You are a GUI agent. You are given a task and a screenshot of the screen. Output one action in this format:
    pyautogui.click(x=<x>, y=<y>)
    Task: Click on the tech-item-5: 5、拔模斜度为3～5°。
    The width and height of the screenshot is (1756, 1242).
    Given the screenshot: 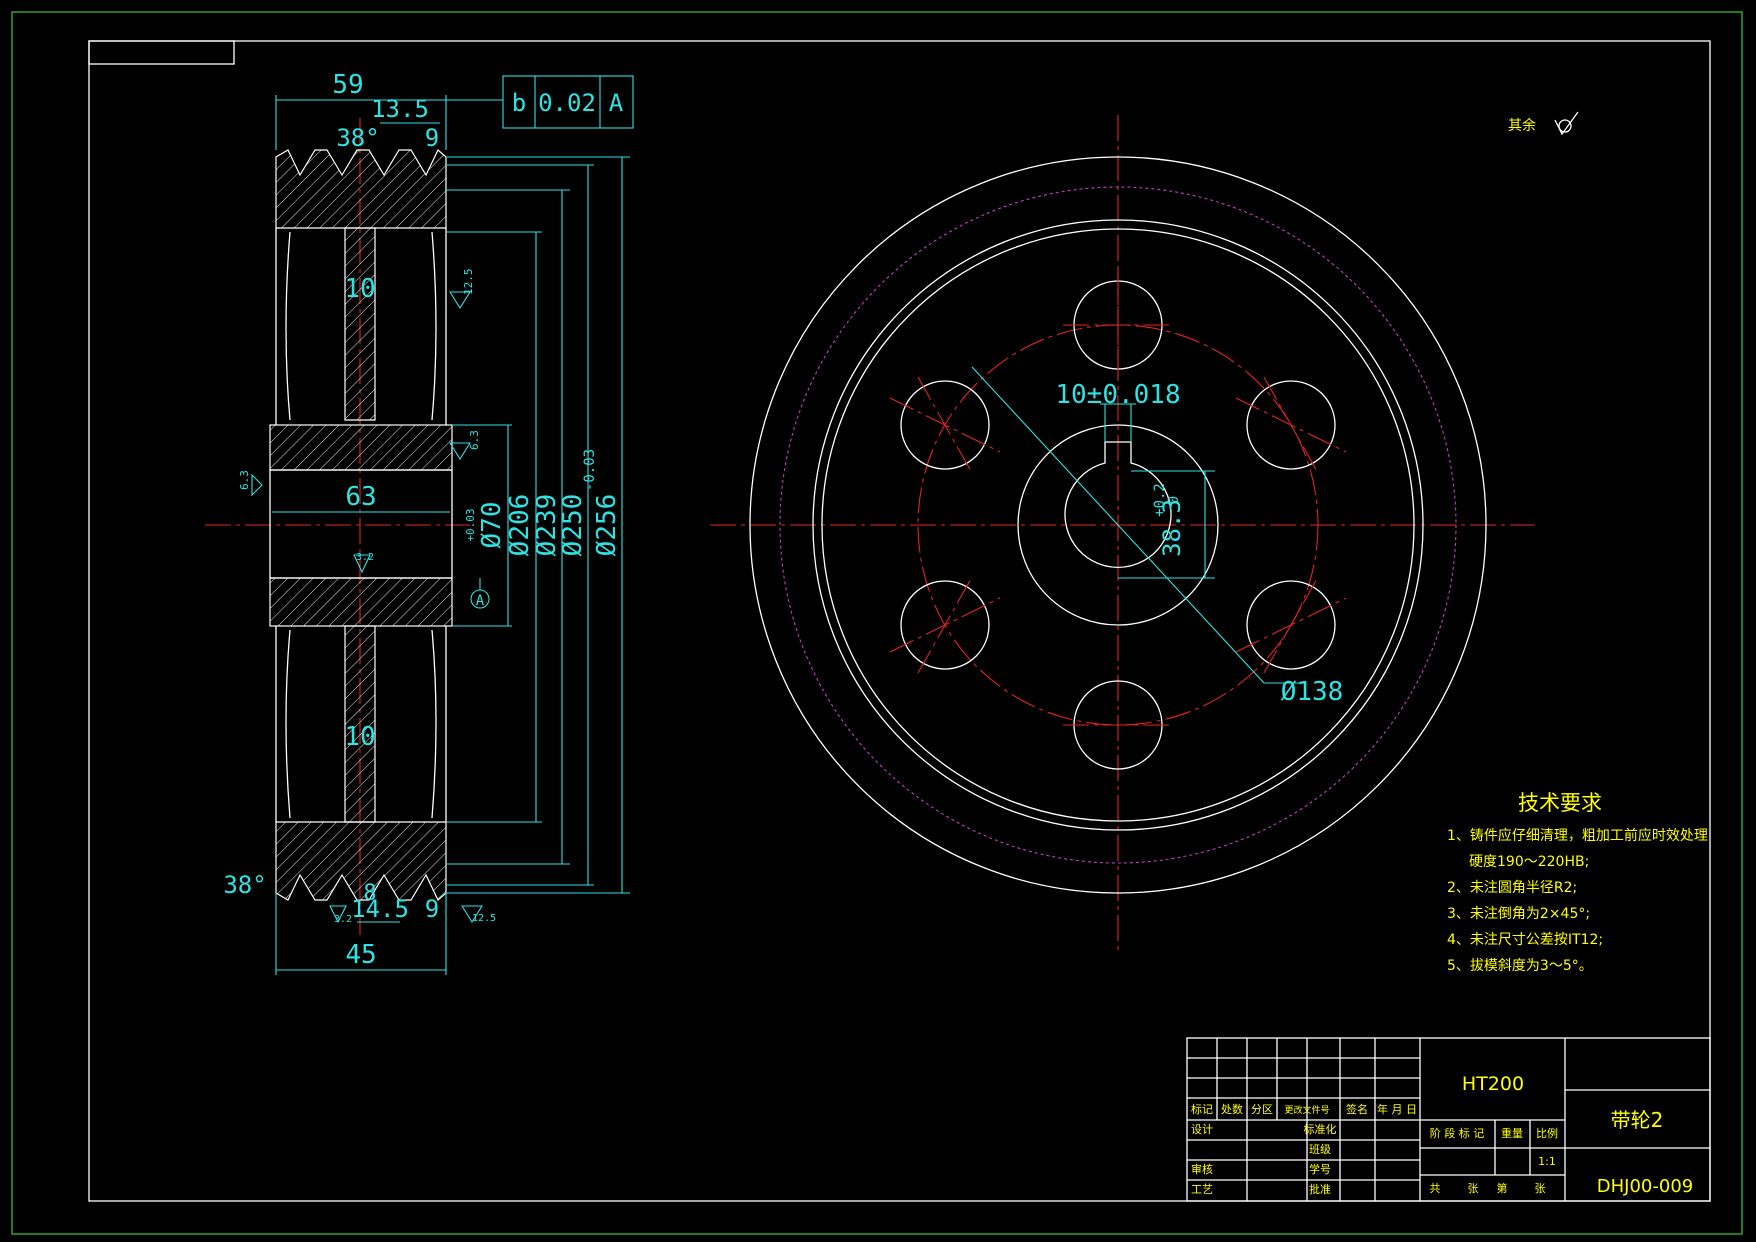 What is the action you would take?
    pyautogui.click(x=1520, y=966)
    